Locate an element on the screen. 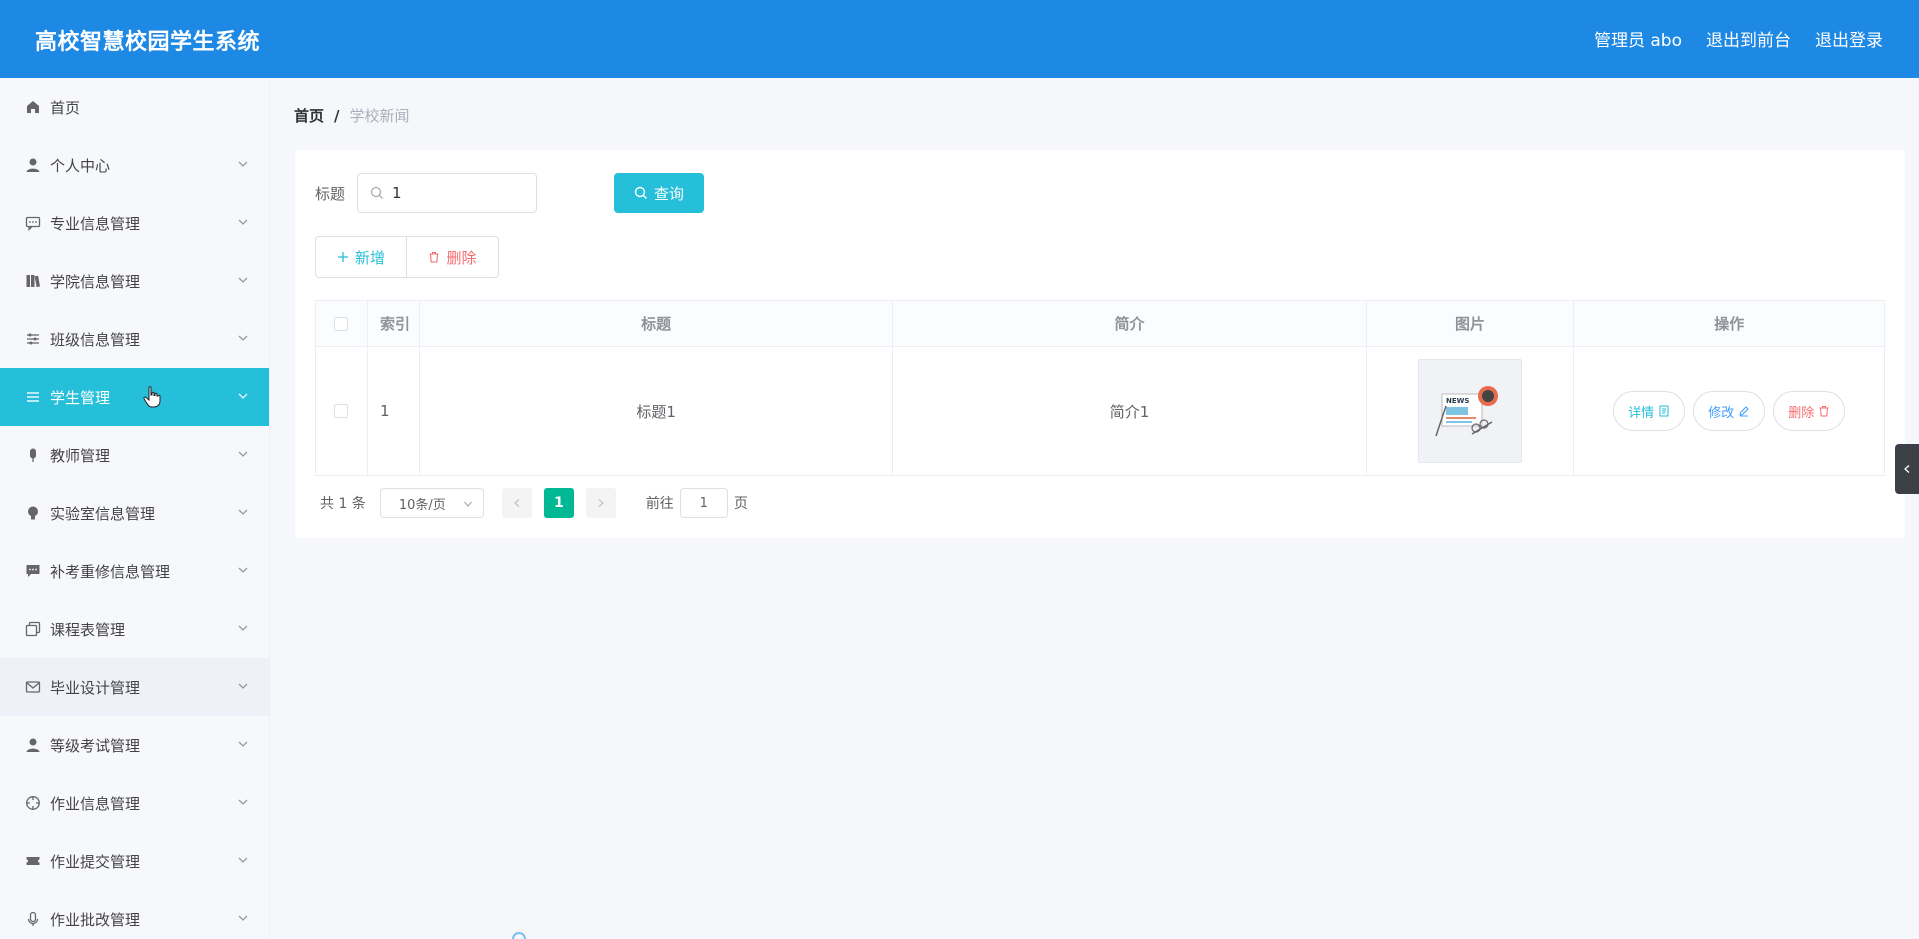  edit-button: 修改 is located at coordinates (1729, 411).